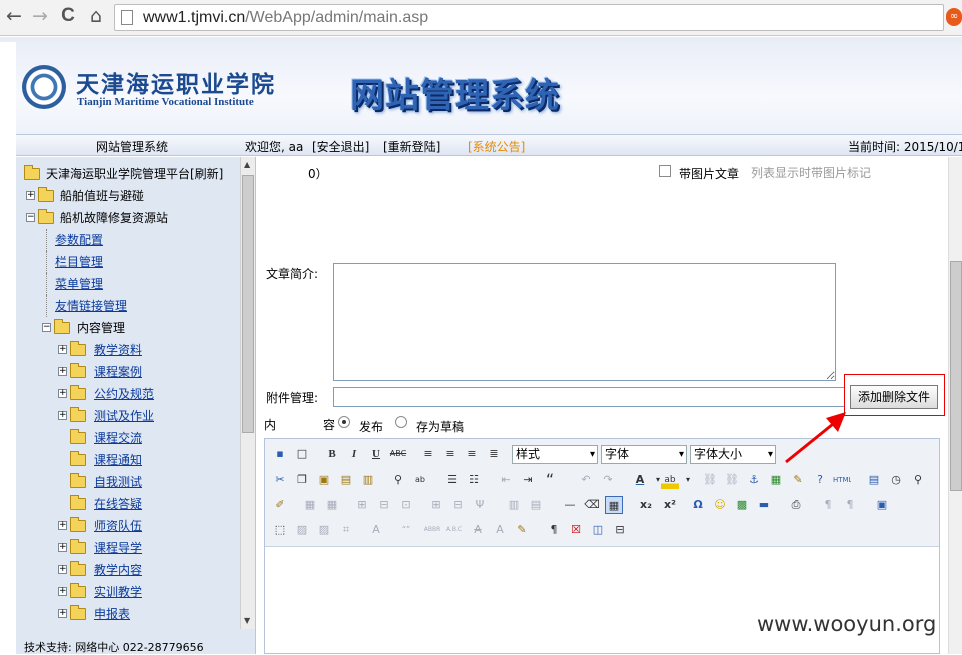 This screenshot has height=655, width=962. Describe the element at coordinates (598, 530) in the screenshot. I see `template-icon: ◫` at that location.